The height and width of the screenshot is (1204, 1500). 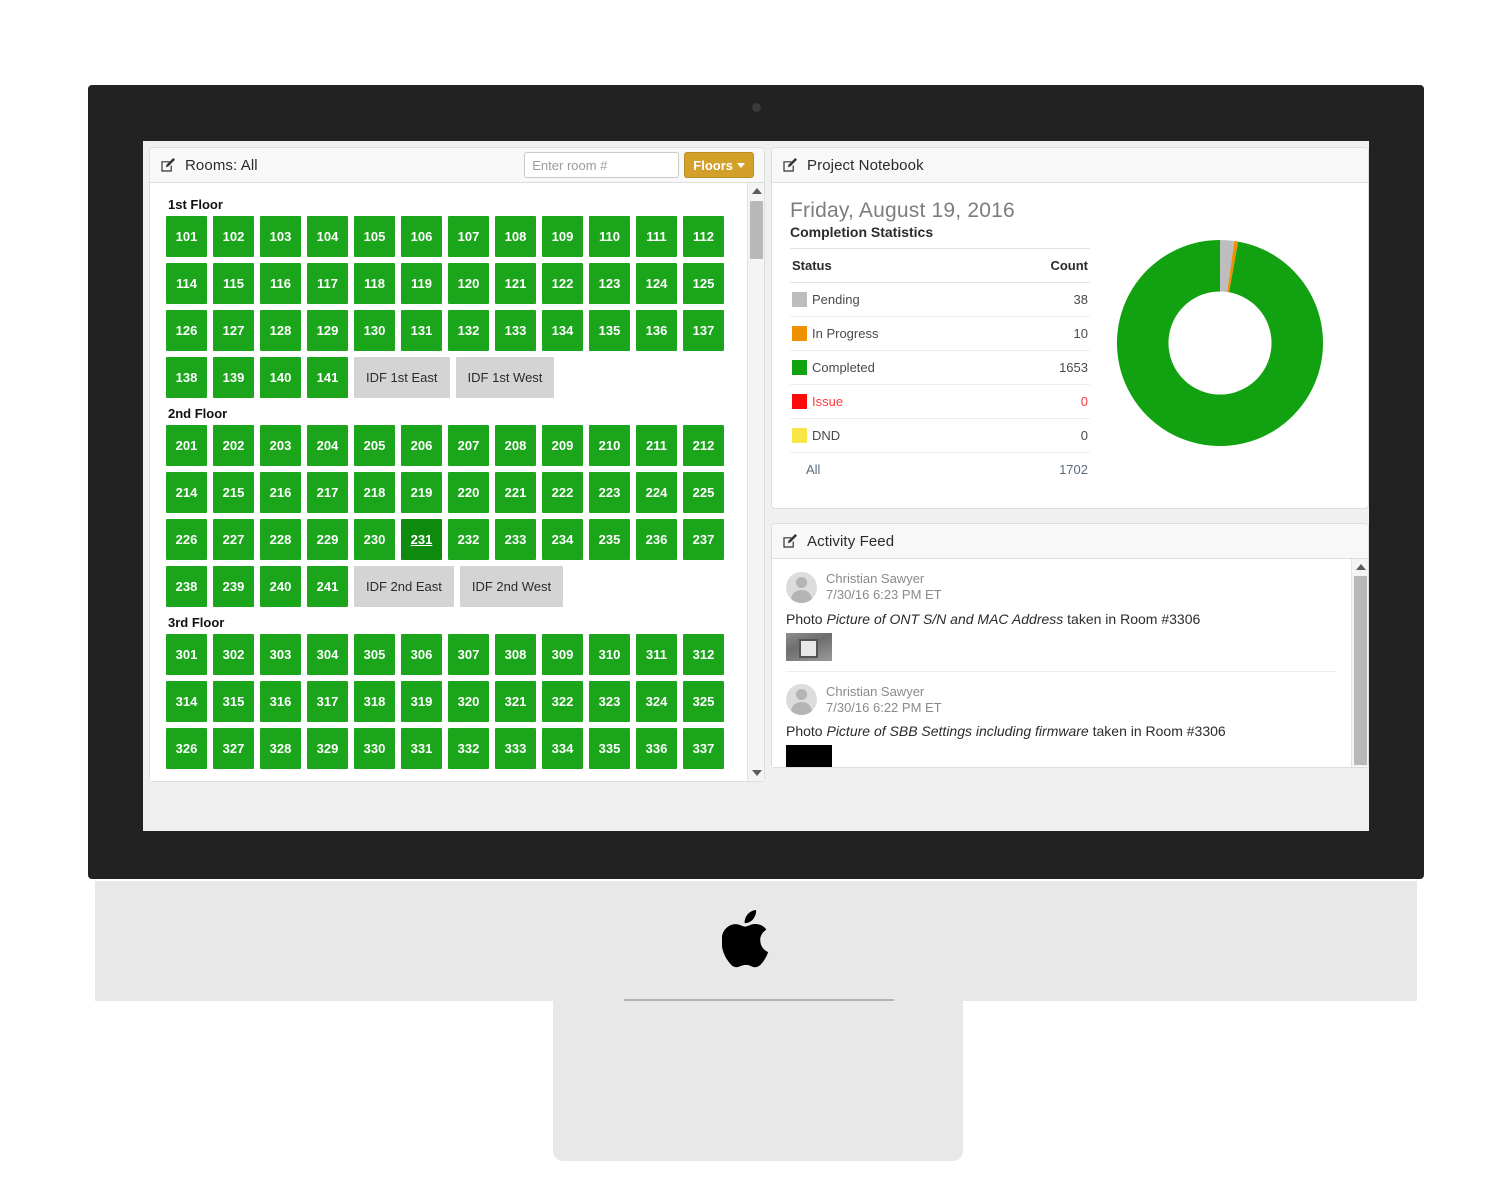 I want to click on room-cell: 217, so click(x=327, y=492).